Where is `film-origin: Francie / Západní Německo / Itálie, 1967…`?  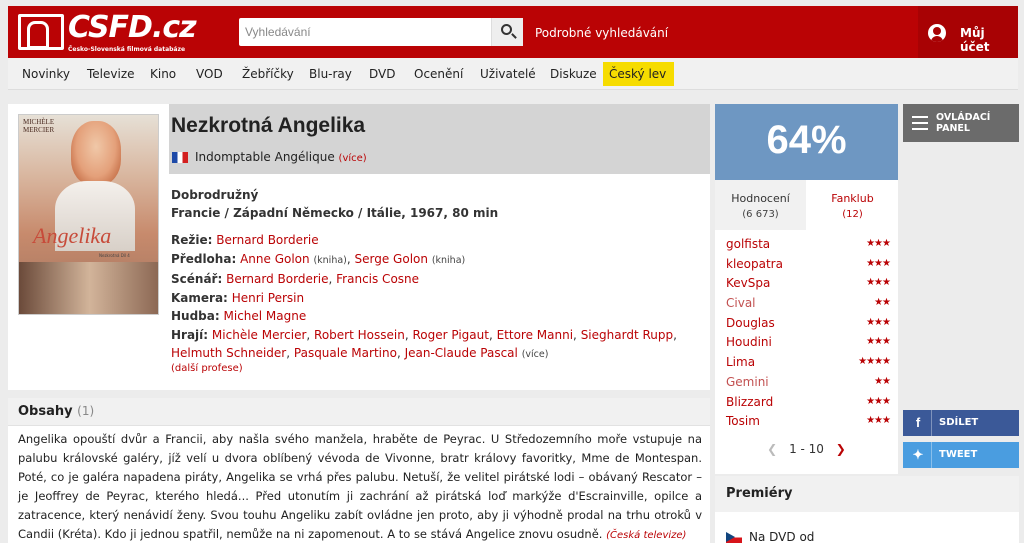 film-origin: Francie / Západní Německo / Itálie, 1967… is located at coordinates (335, 213).